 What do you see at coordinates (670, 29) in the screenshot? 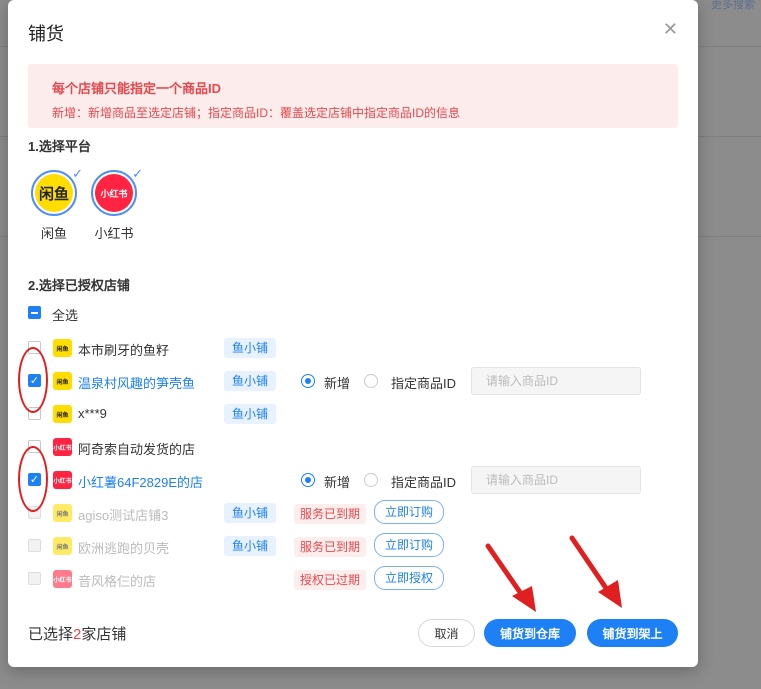
I see `close-icon: ✕` at bounding box center [670, 29].